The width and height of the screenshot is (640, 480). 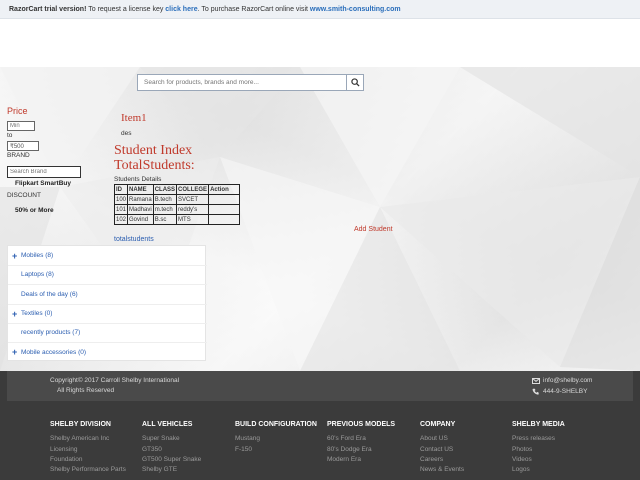 I want to click on table-row: 101 Madhavi m.tech reddy's, so click(x=177, y=209).